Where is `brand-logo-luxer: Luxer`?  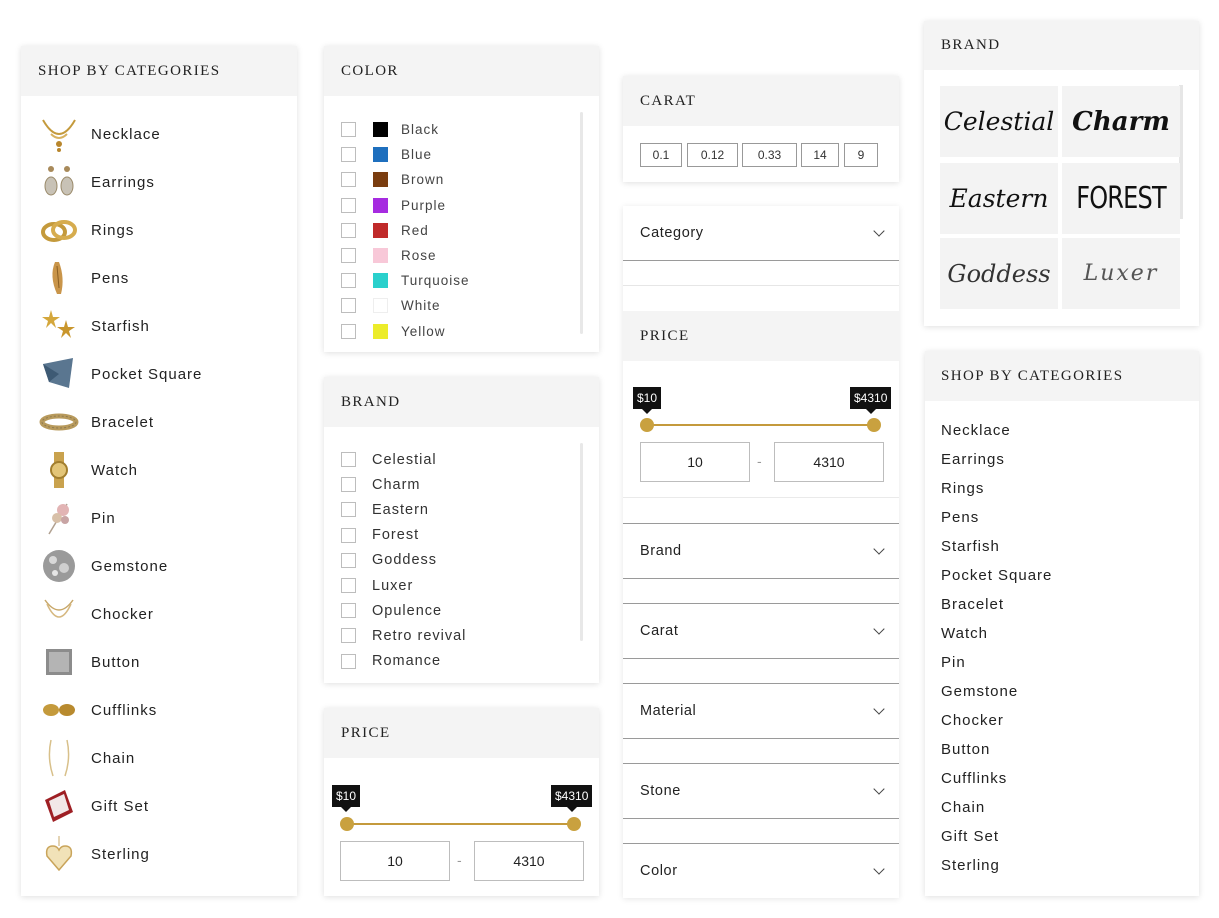
brand-logo-luxer: Luxer is located at coordinates (1121, 273).